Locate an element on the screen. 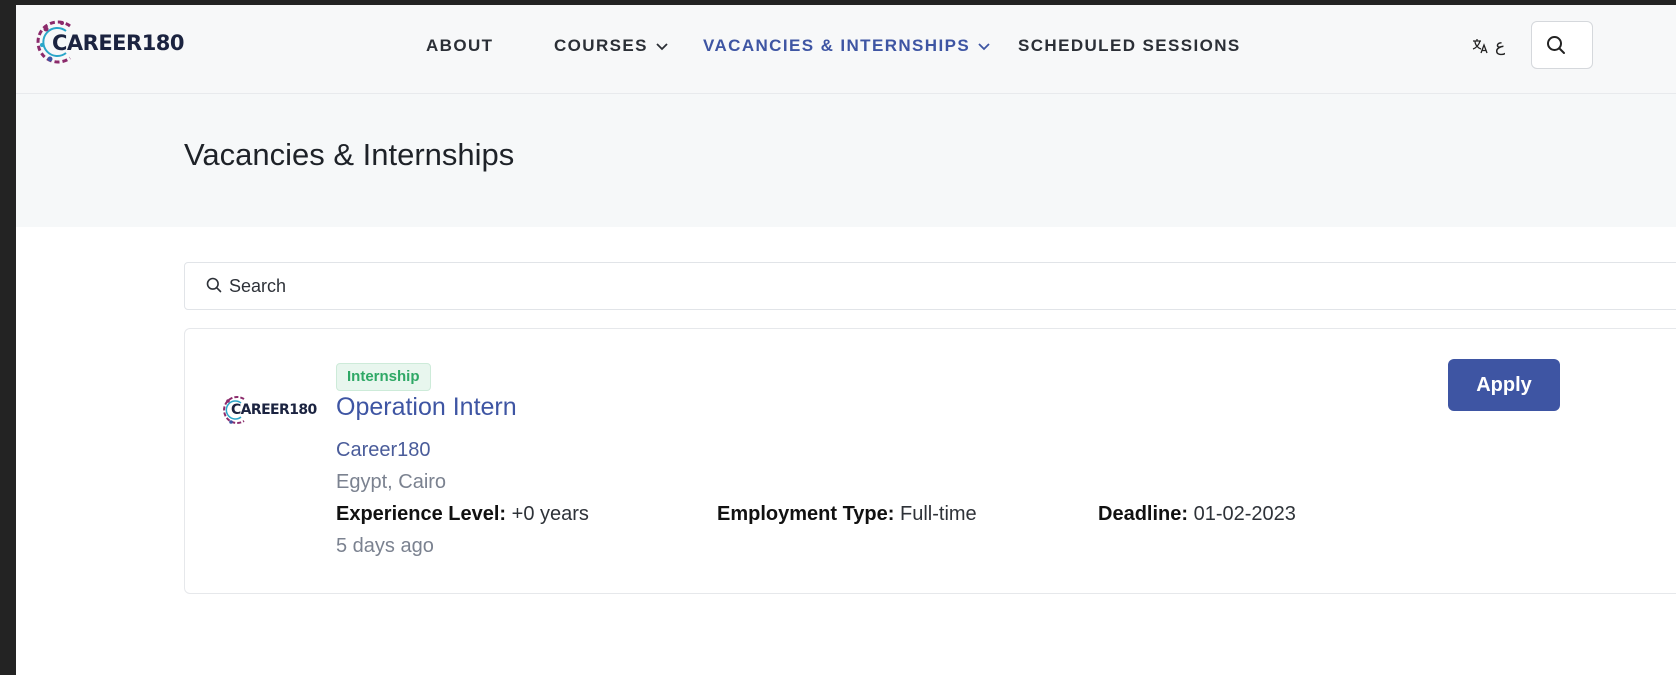 The width and height of the screenshot is (1676, 675). nav-item-label: VACANCIES & INTERNSHIPS is located at coordinates (837, 45).